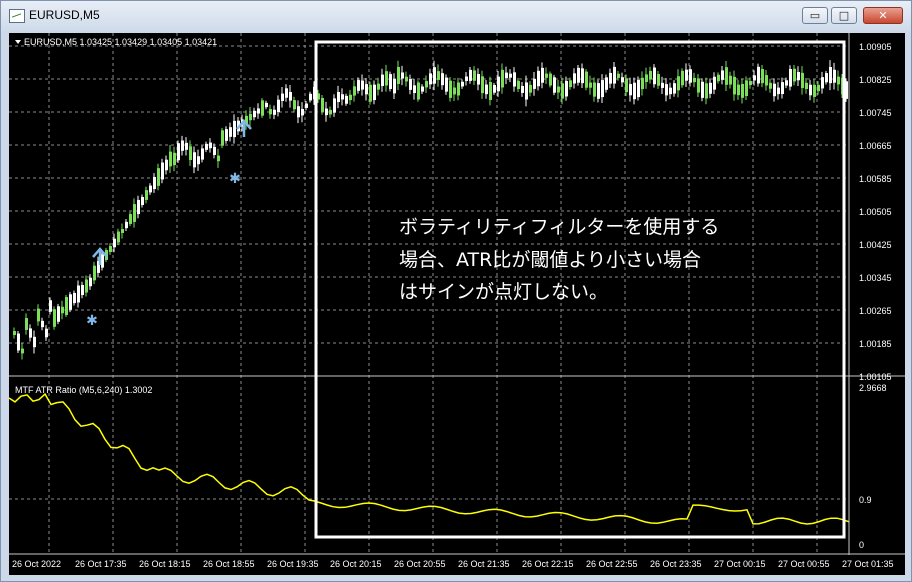  Describe the element at coordinates (815, 15) in the screenshot. I see `minimize-button: ▭` at that location.